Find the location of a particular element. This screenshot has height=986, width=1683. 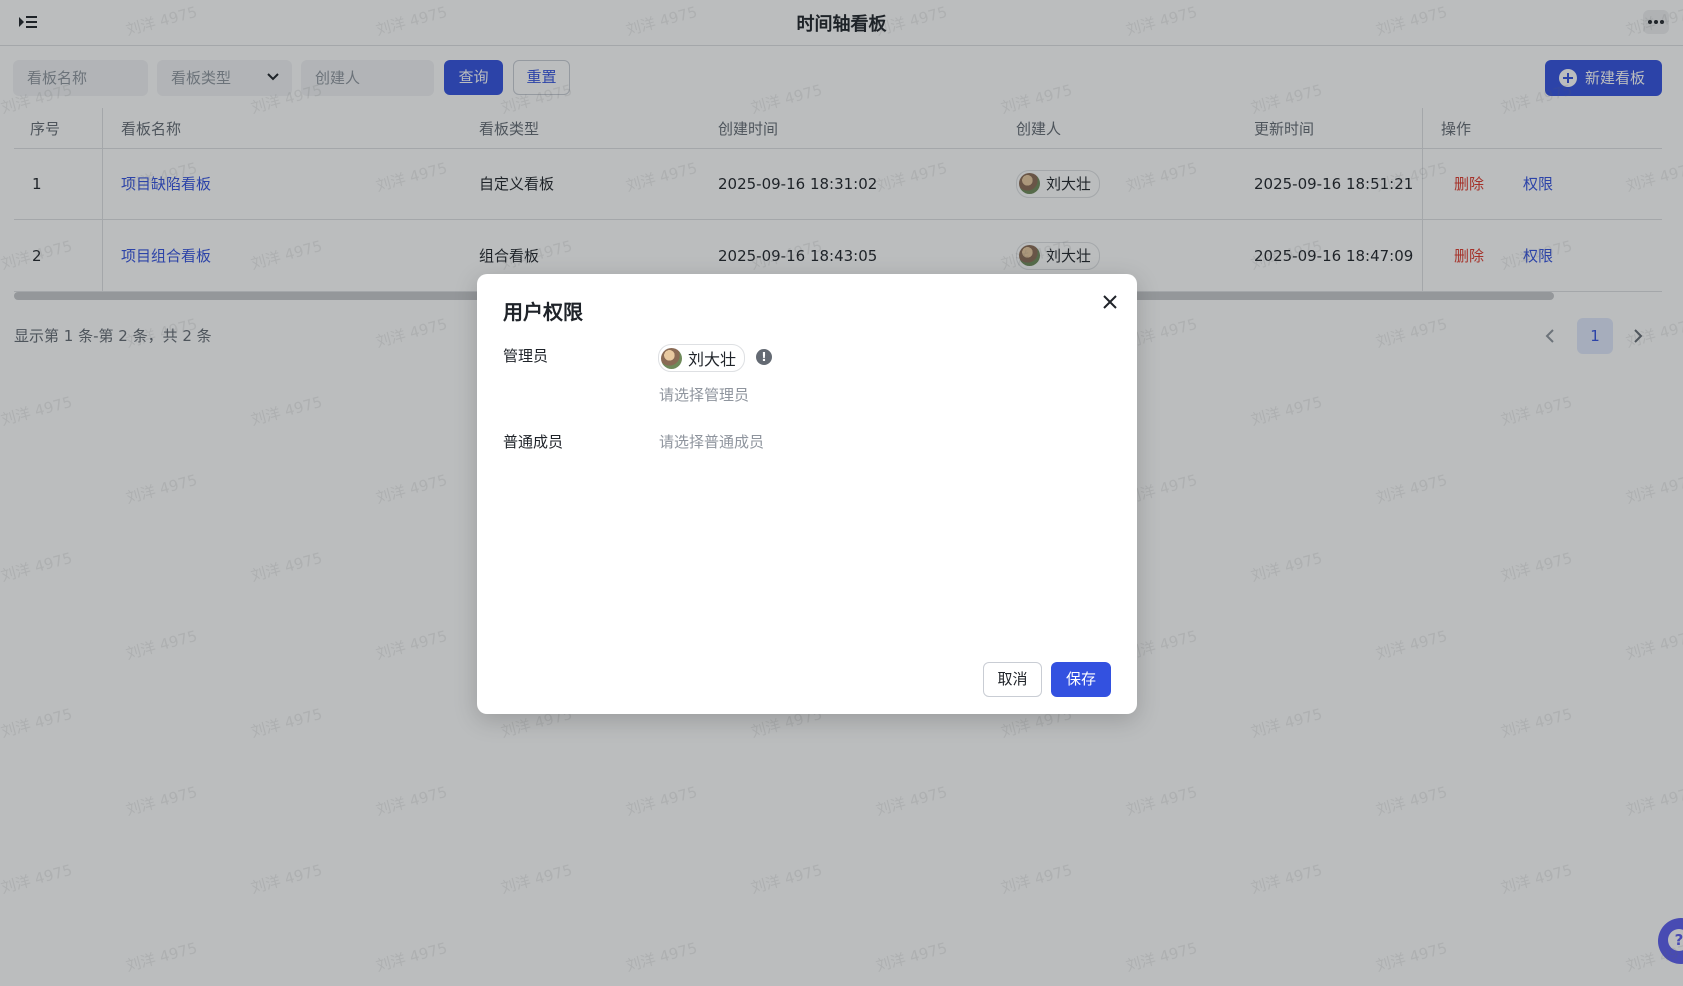

member-select: 请选择普通成员 is located at coordinates (711, 441).